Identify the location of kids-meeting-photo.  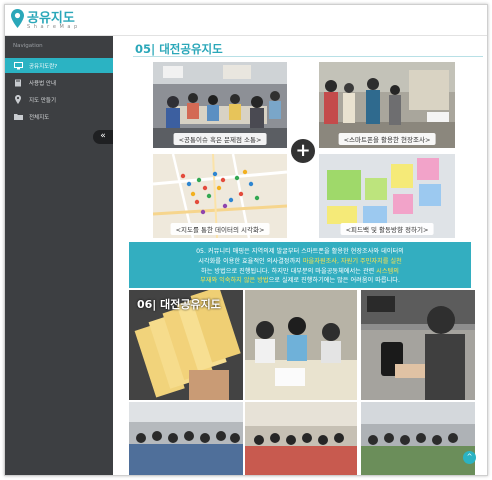
(301, 345).